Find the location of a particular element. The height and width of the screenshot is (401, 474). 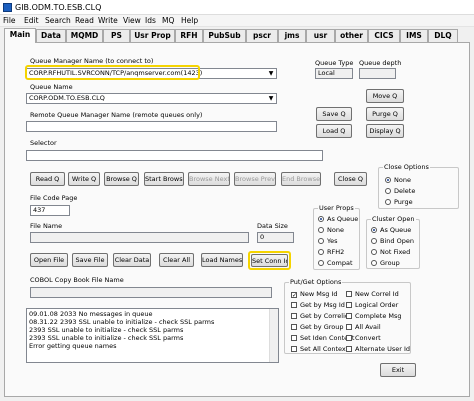

save-file-button: Save File is located at coordinates (90, 260).